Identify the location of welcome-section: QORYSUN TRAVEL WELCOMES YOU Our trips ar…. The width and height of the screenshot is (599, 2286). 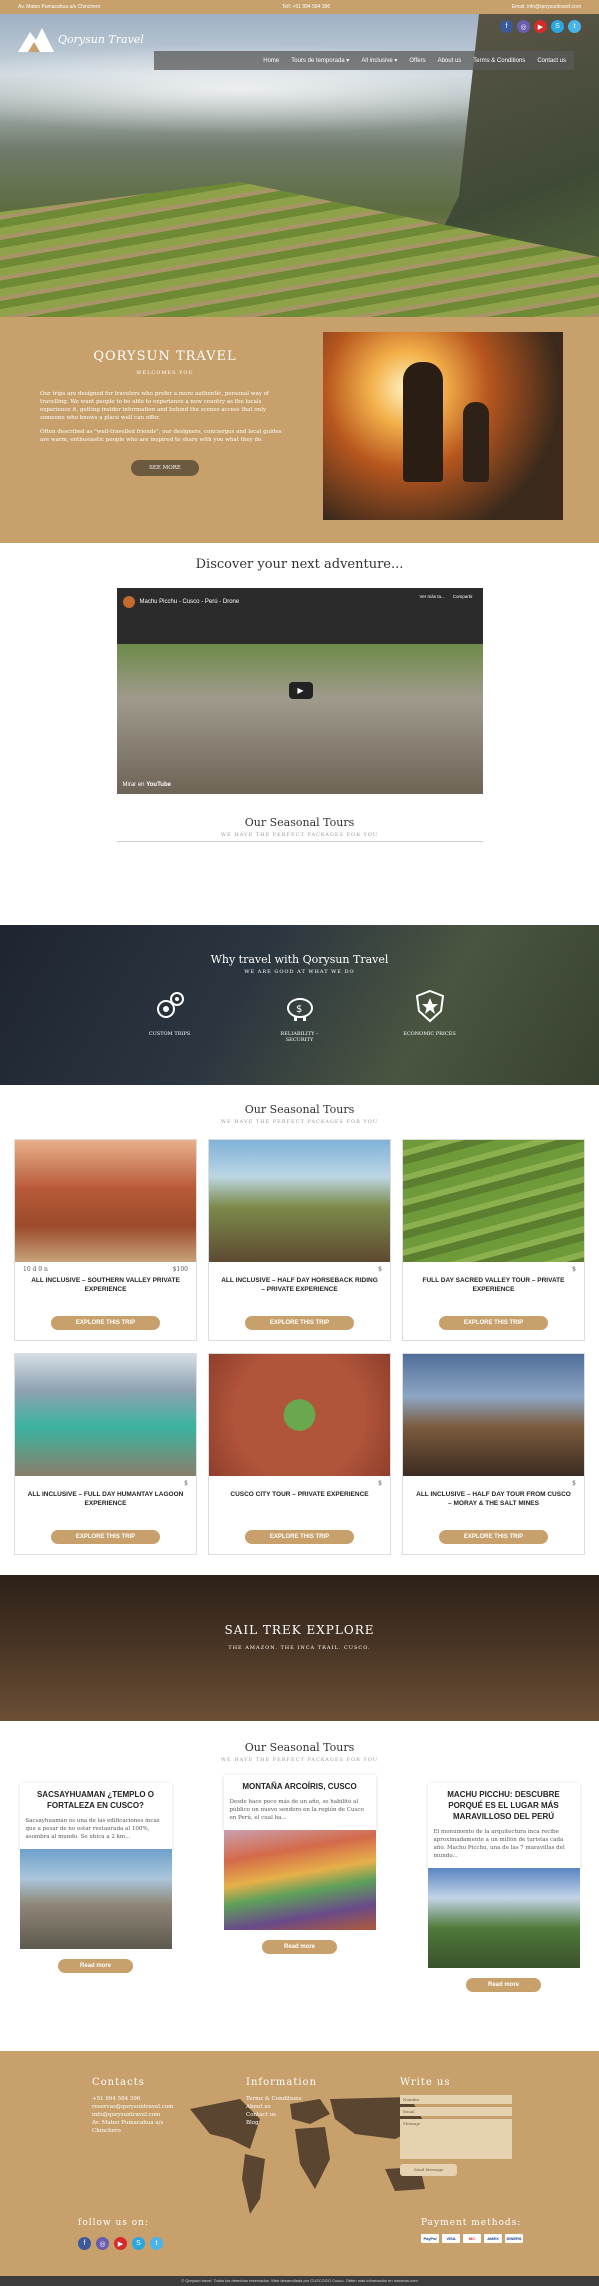
(299, 430).